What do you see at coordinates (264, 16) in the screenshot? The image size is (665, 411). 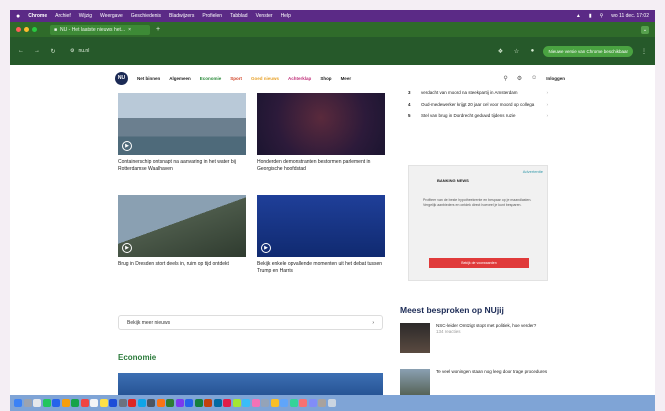 I see `menu-window: Venster` at bounding box center [264, 16].